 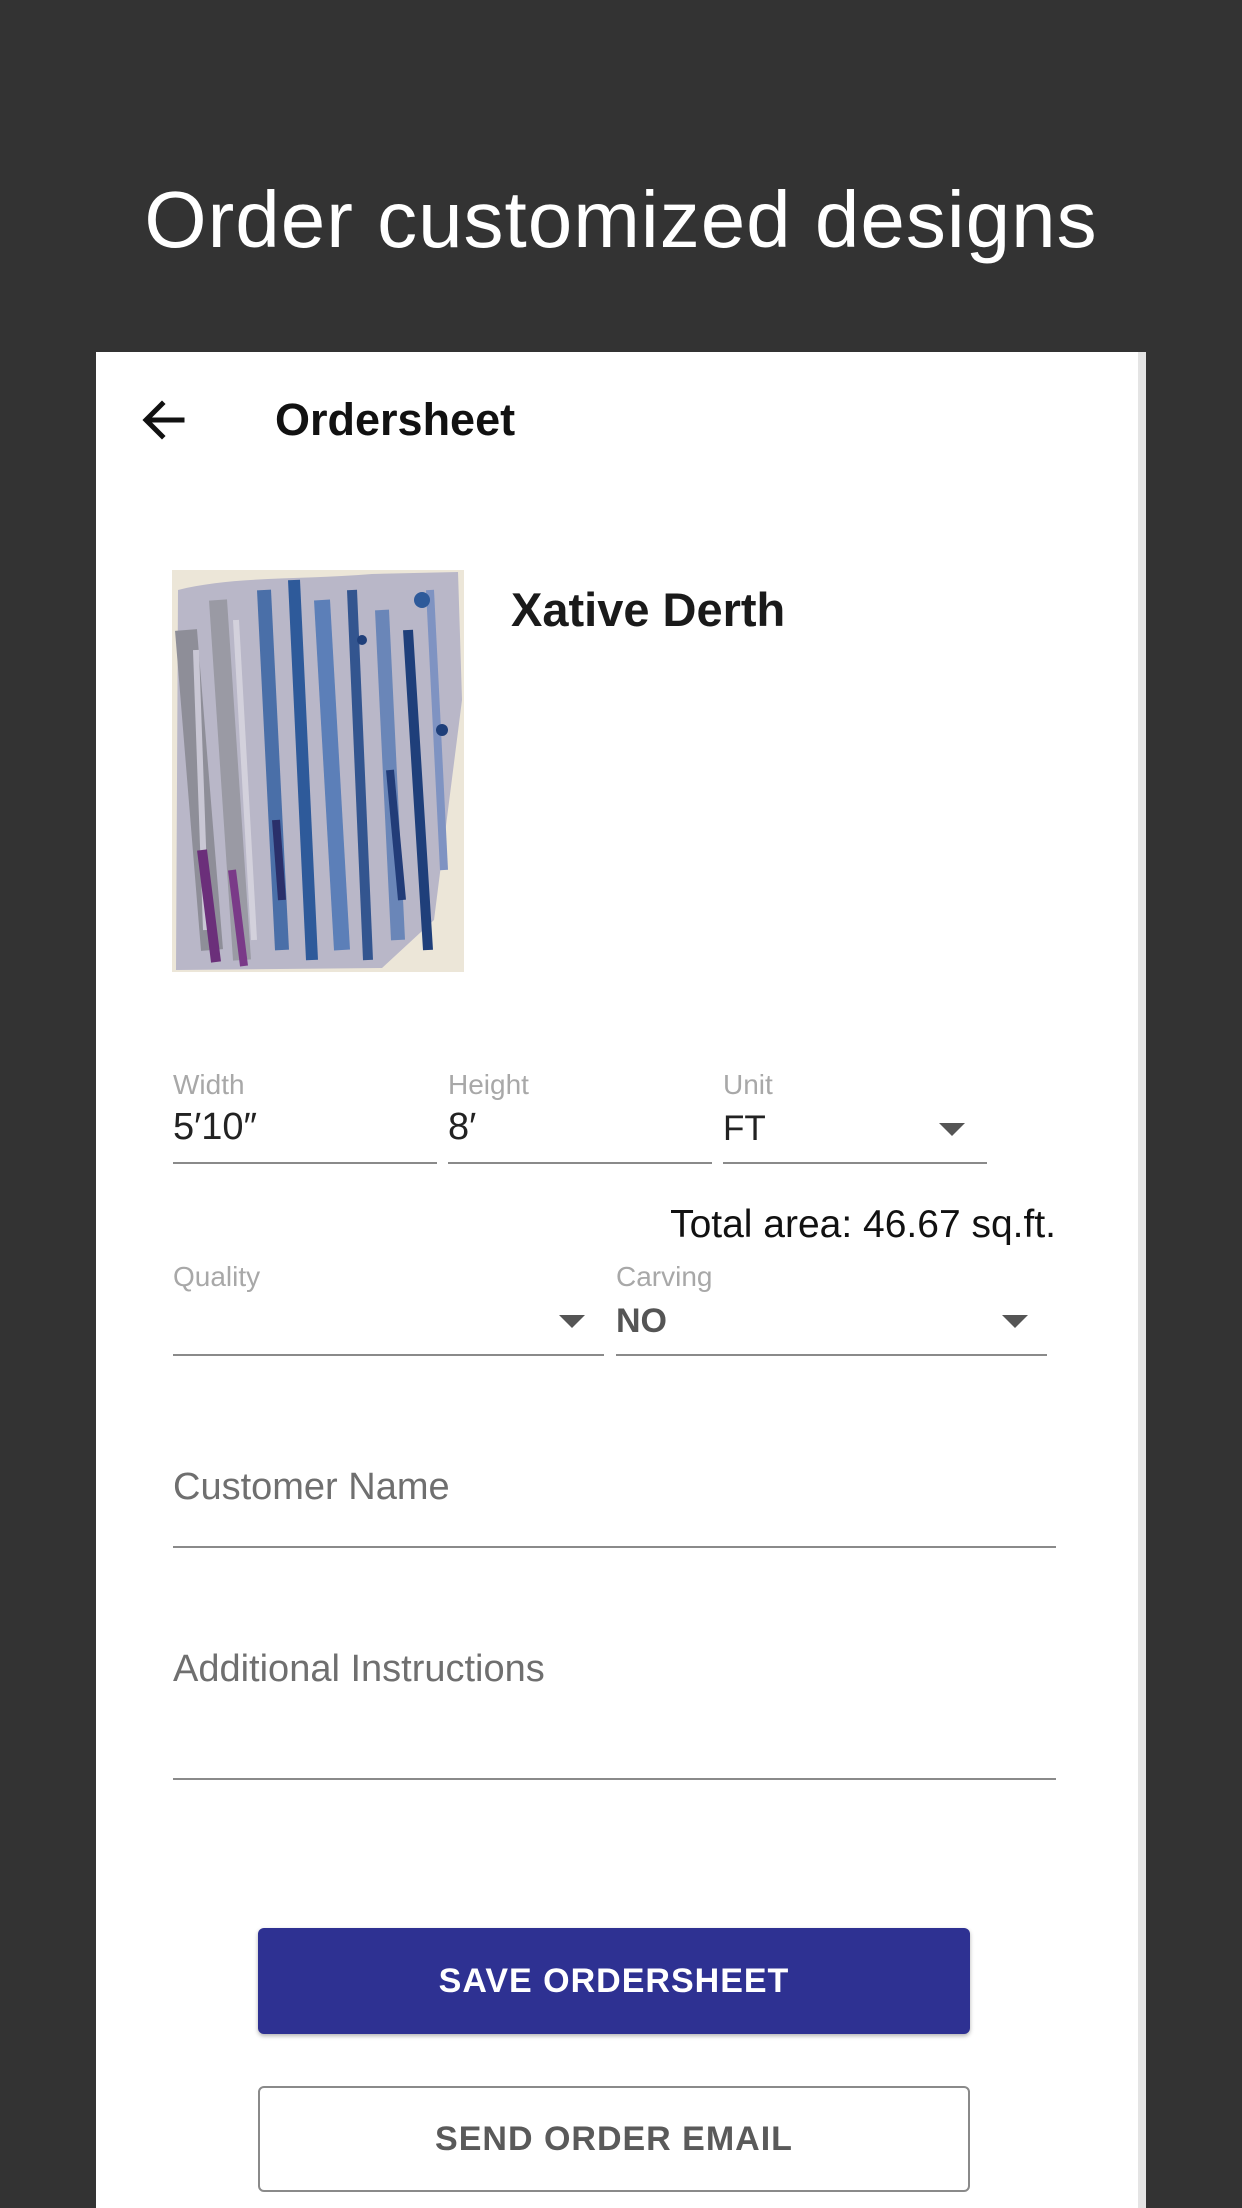 I want to click on carving-underline, so click(x=831, y=1355).